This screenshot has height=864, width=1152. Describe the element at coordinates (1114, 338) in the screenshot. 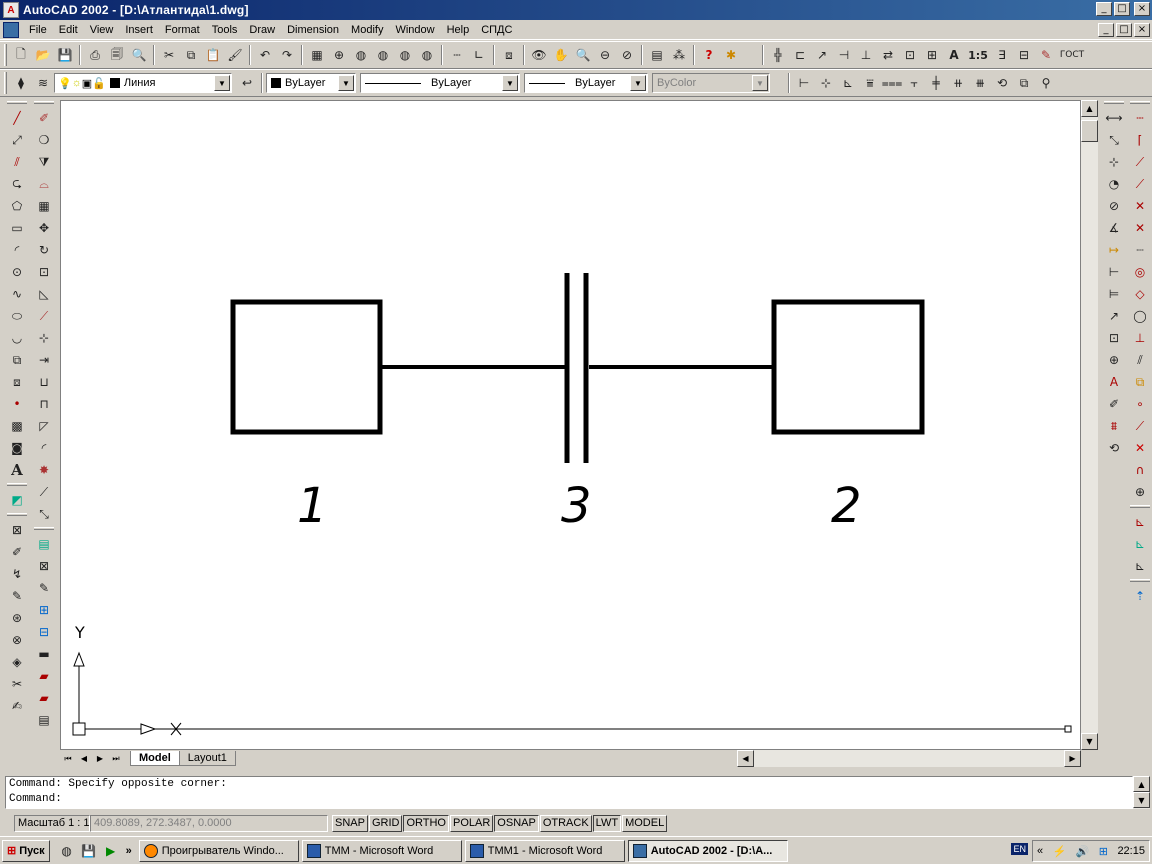

I see `tolerance-icon: ⊡` at that location.